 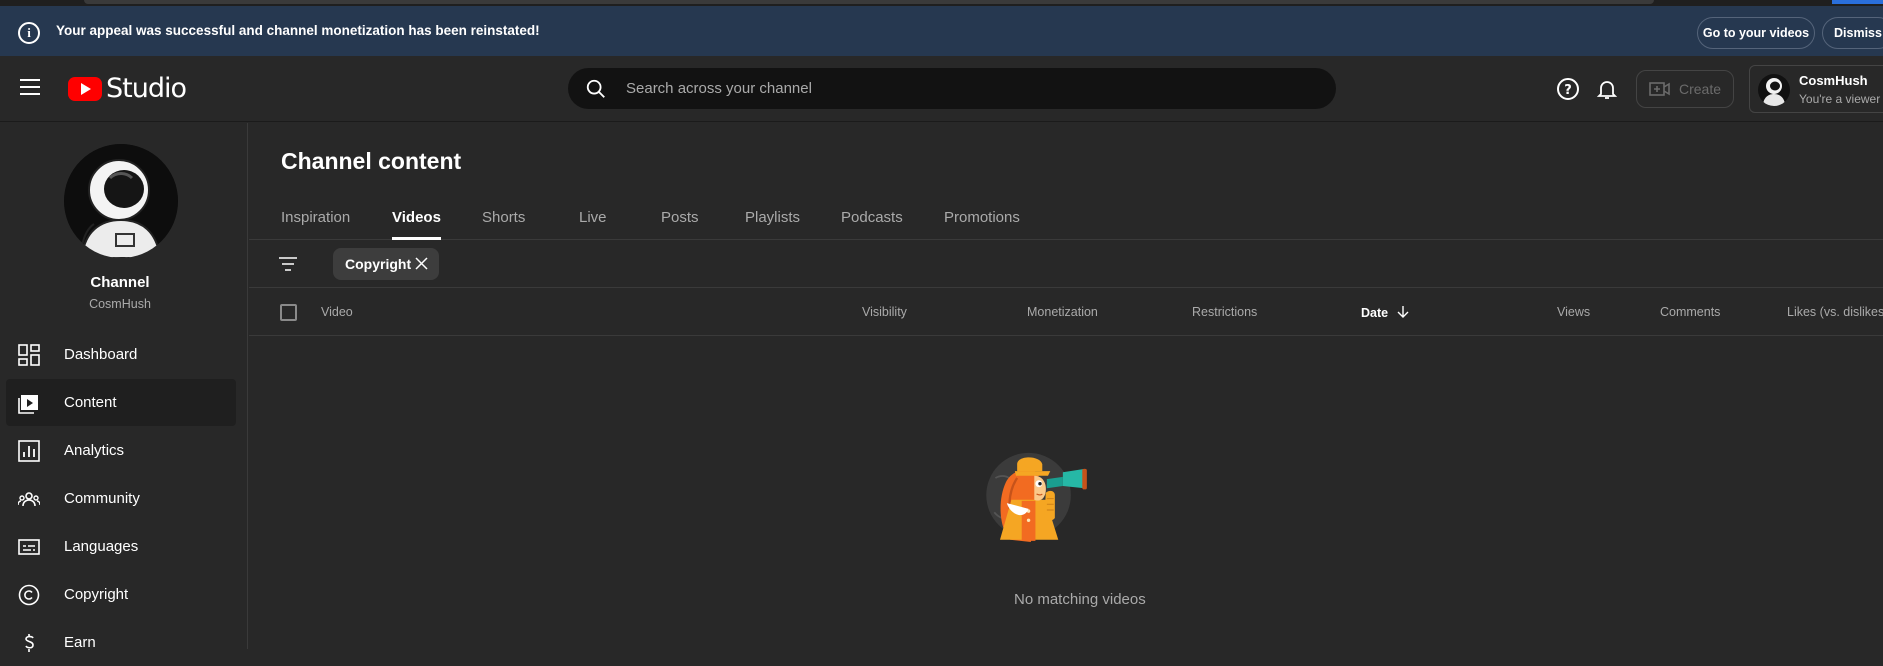 I want to click on sidebar-item-label: Copyright, so click(x=96, y=594).